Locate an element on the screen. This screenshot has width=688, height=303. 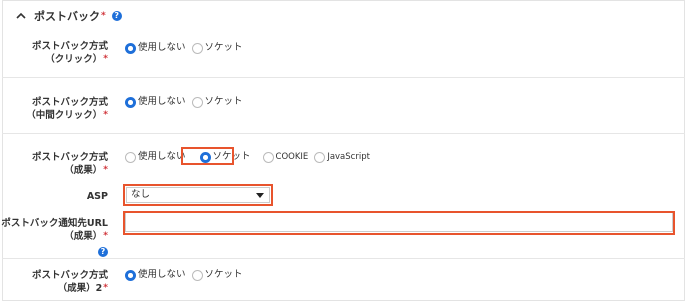
section-title: ポストバック is located at coordinates (67, 16).